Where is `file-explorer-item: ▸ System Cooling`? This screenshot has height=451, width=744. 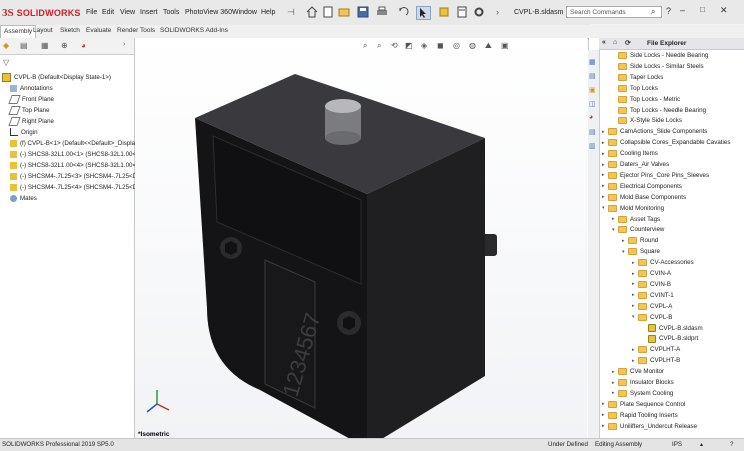 file-explorer-item: ▸ System Cooling is located at coordinates (642, 393).